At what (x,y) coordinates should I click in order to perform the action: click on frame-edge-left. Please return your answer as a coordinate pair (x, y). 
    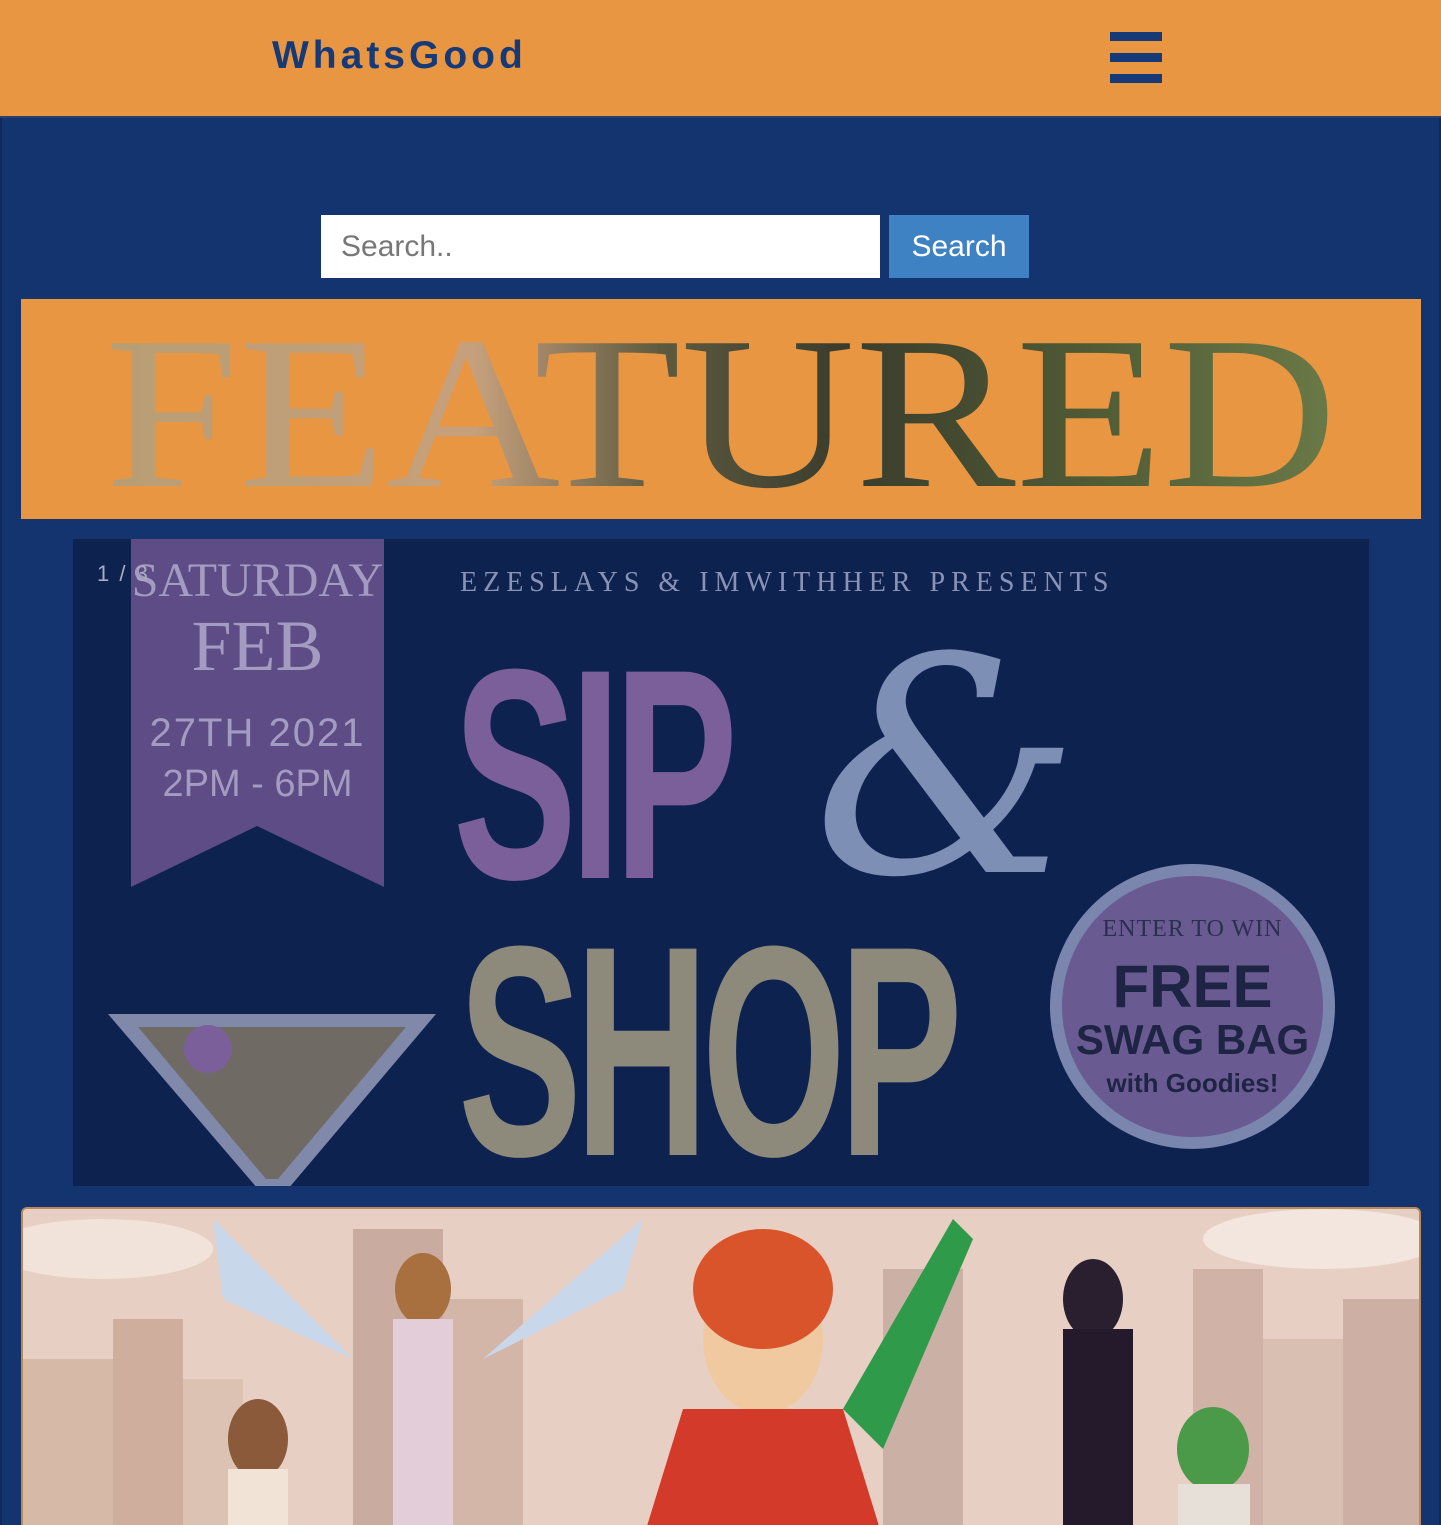
    Looking at the image, I should click on (1, 821).